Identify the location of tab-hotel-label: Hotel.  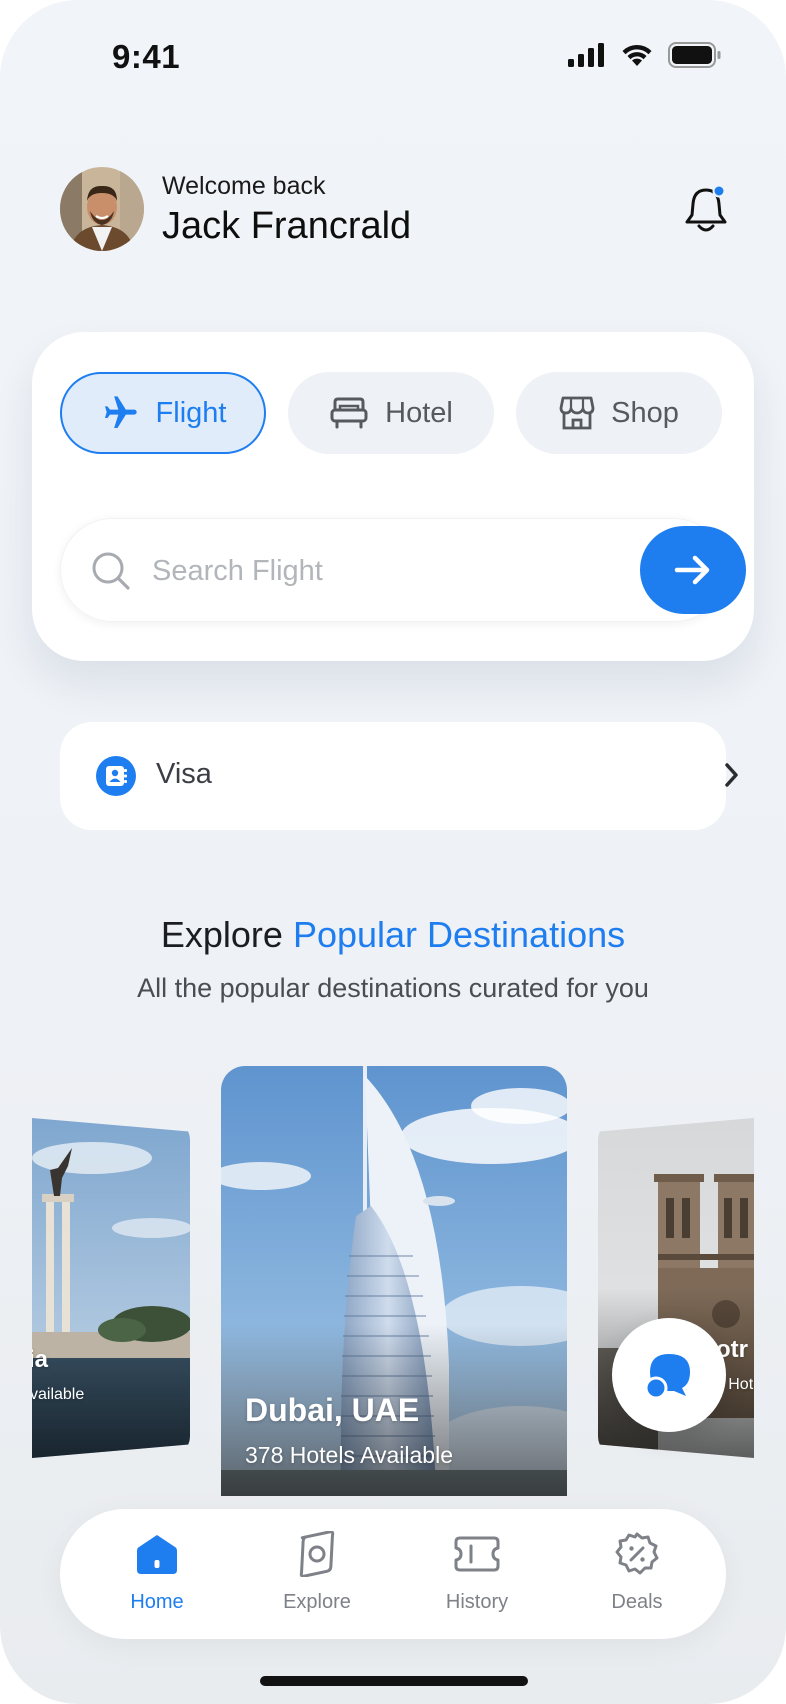
(419, 412).